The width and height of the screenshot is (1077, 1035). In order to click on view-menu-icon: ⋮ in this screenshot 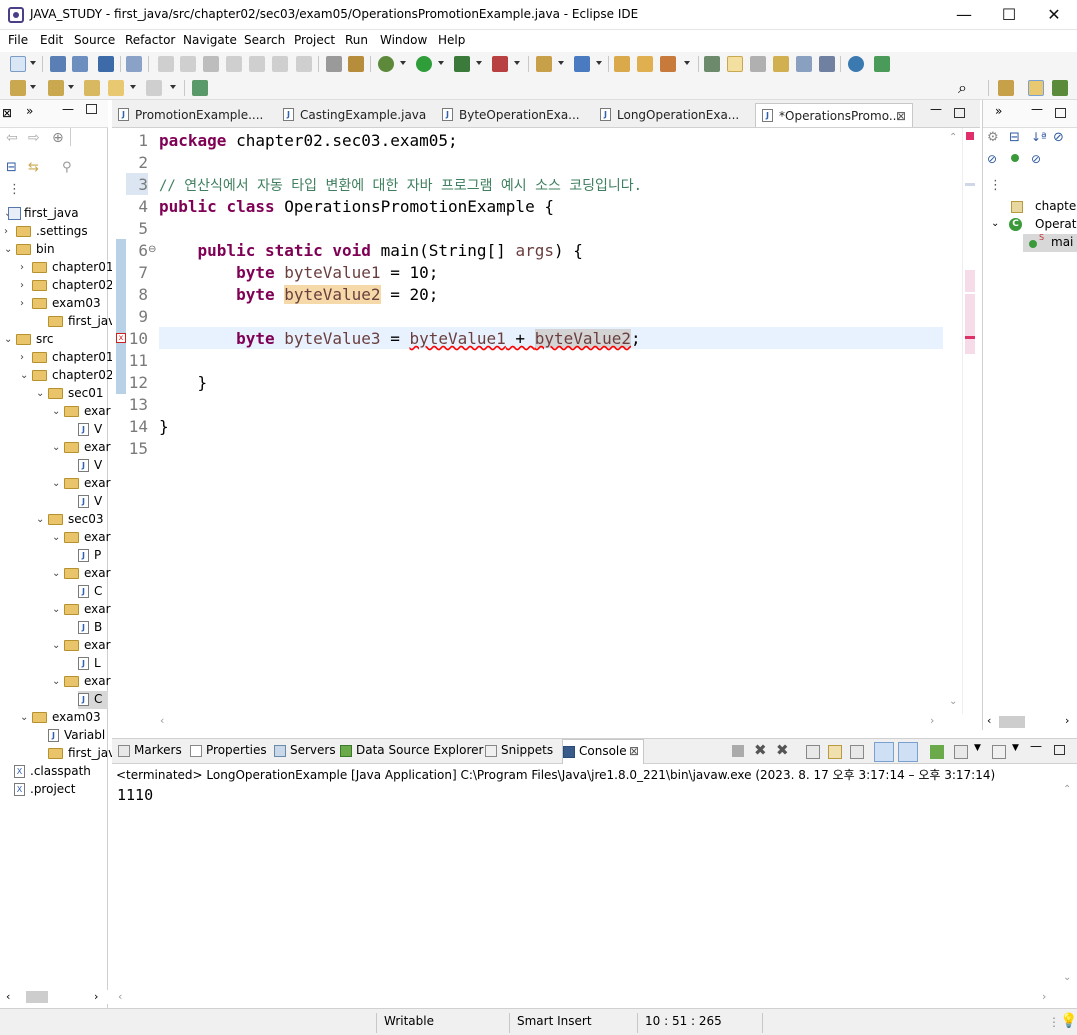, I will do `click(14, 189)`.